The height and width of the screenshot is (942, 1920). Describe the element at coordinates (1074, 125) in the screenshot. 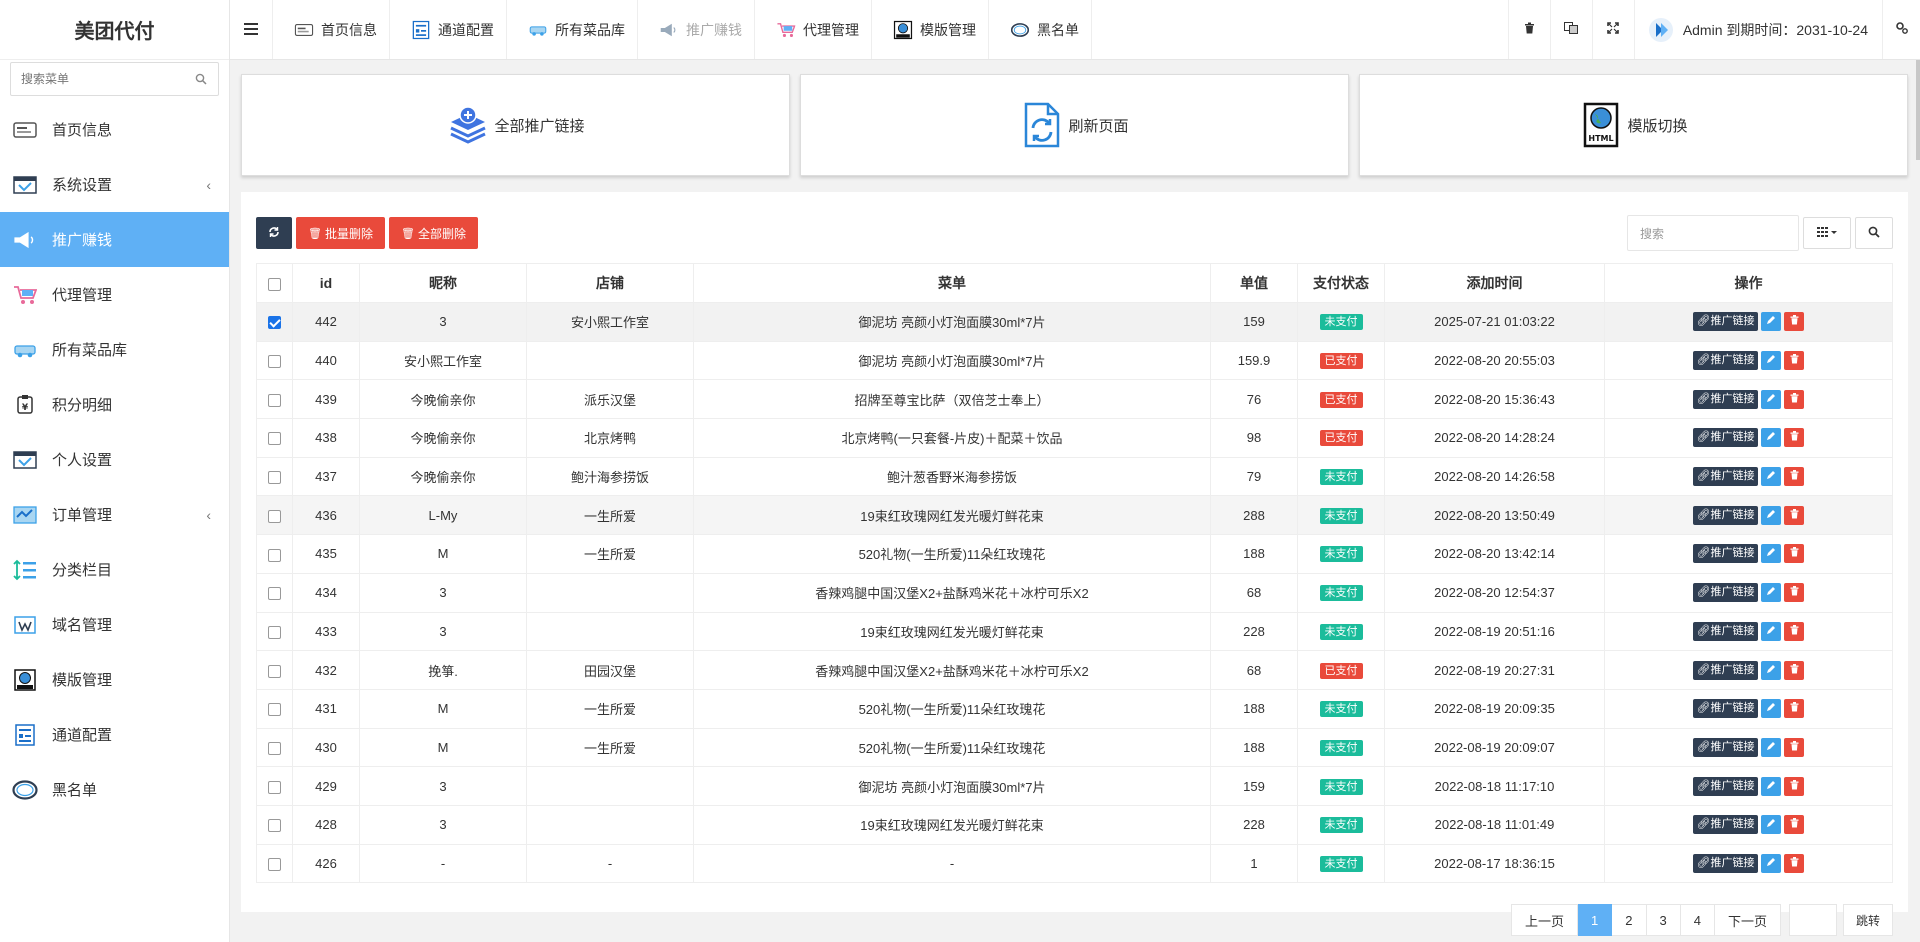

I see `refresh-page-card: 刷新页面` at that location.